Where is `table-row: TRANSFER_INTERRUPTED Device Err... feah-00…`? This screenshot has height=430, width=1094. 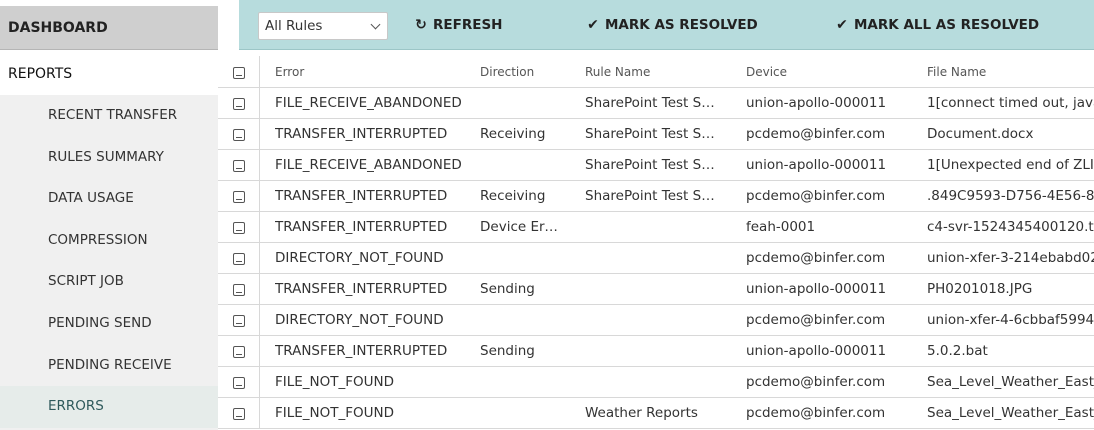 table-row: TRANSFER_INTERRUPTED Device Err... feah-00… is located at coordinates (656, 227).